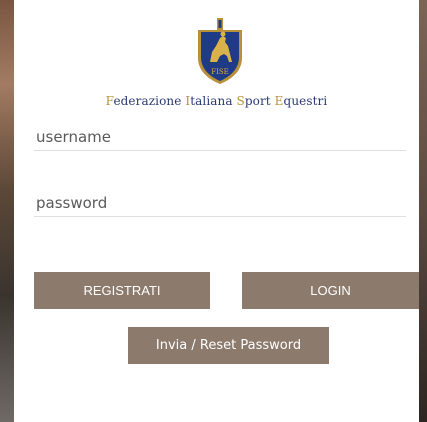 The width and height of the screenshot is (427, 422). What do you see at coordinates (216, 101) in the screenshot?
I see `organization-name: Federazione Italiana Sport Equestri` at bounding box center [216, 101].